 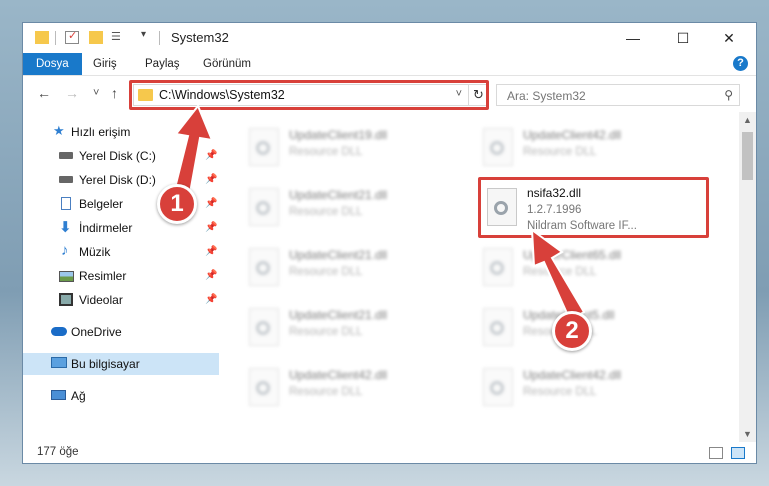 I want to click on window-title: System32, so click(x=200, y=37).